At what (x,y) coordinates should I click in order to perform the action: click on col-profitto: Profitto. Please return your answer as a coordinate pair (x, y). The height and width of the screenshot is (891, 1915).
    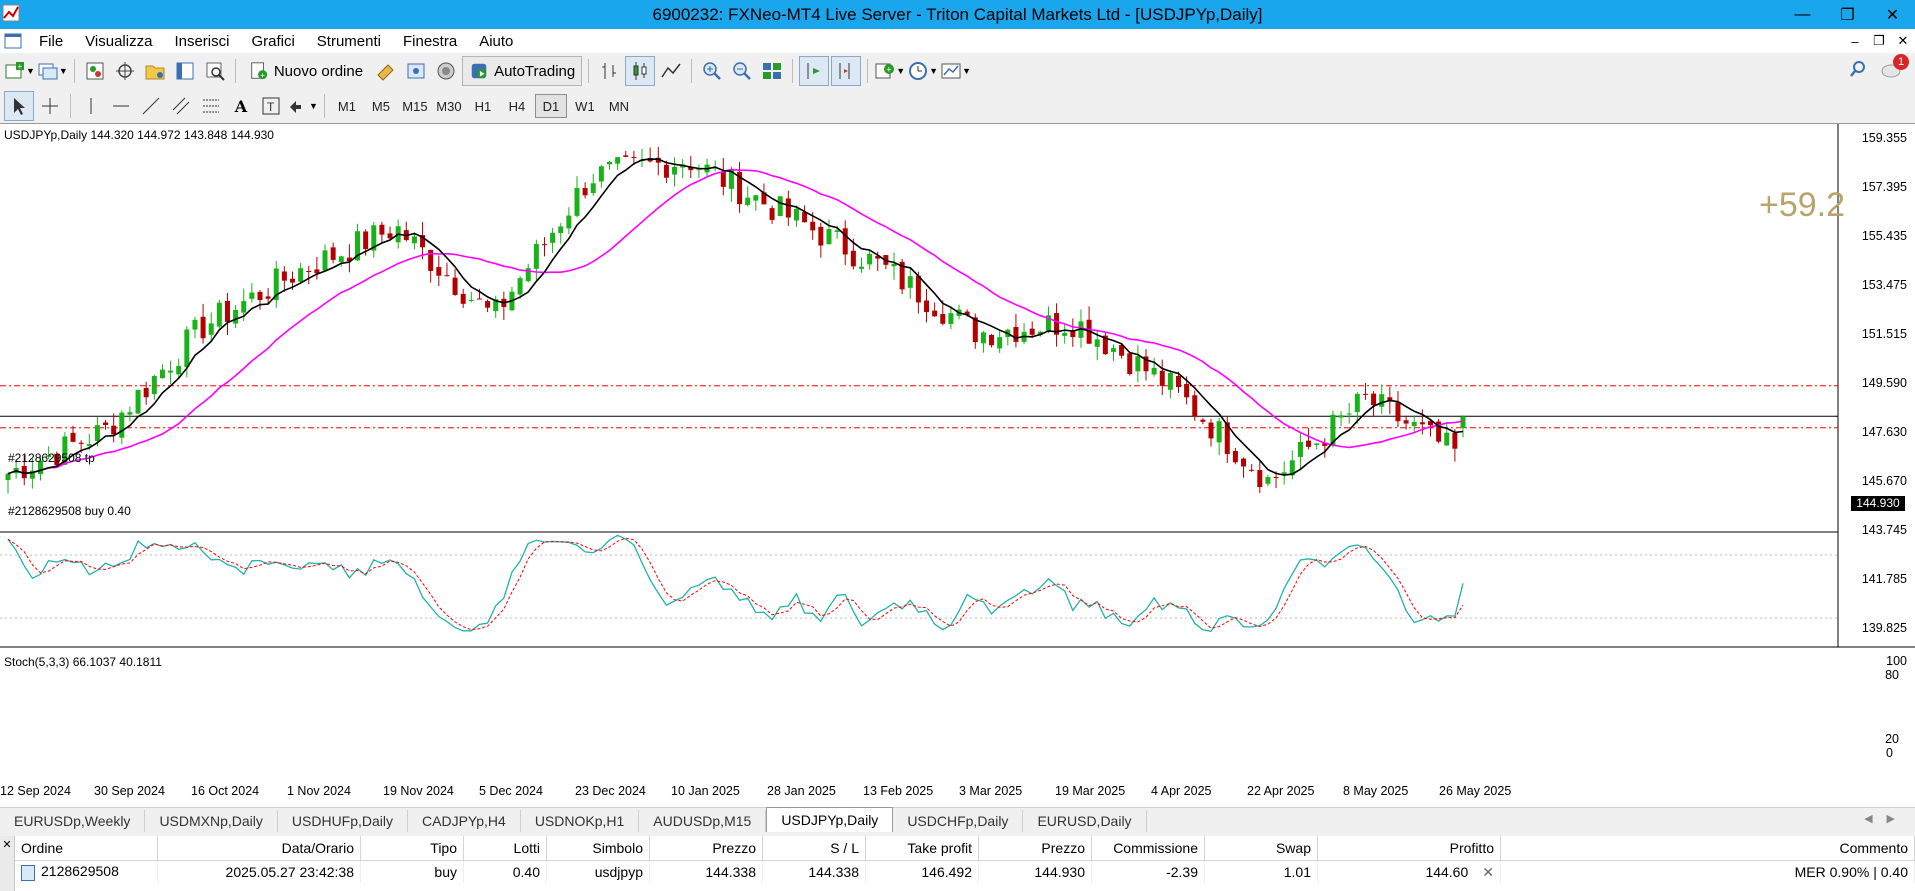
    Looking at the image, I should click on (1409, 848).